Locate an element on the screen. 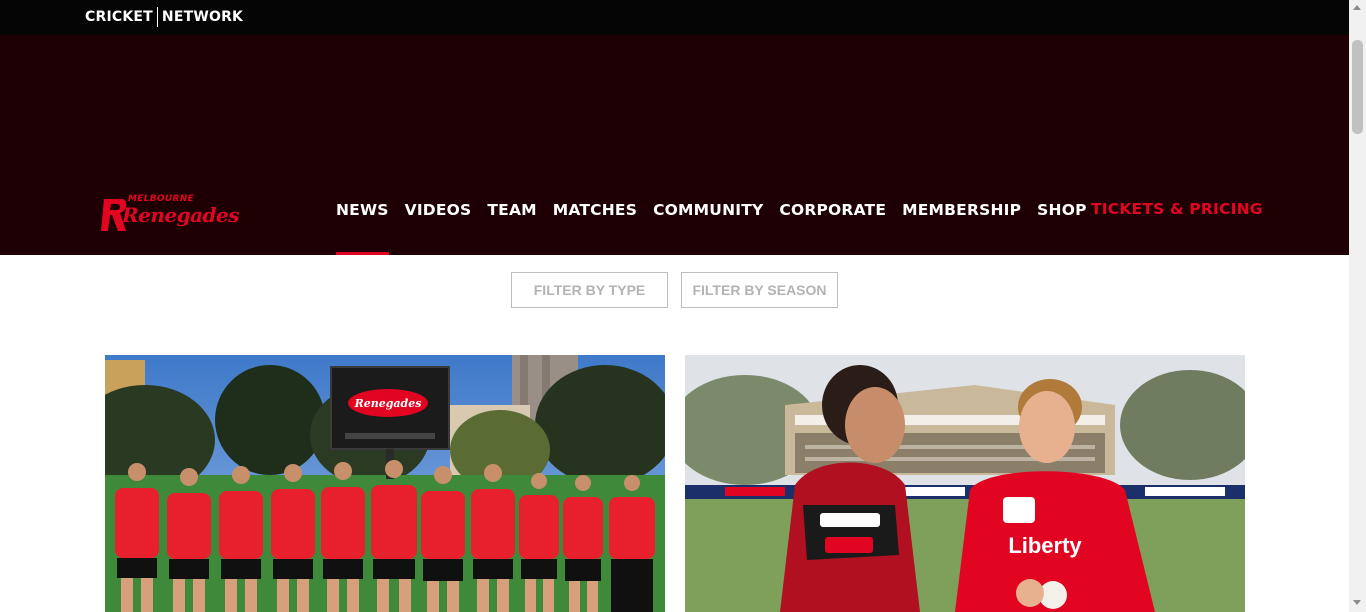 This screenshot has width=1366, height=612. network-bar: CRICKET NETWORK is located at coordinates (674, 17).